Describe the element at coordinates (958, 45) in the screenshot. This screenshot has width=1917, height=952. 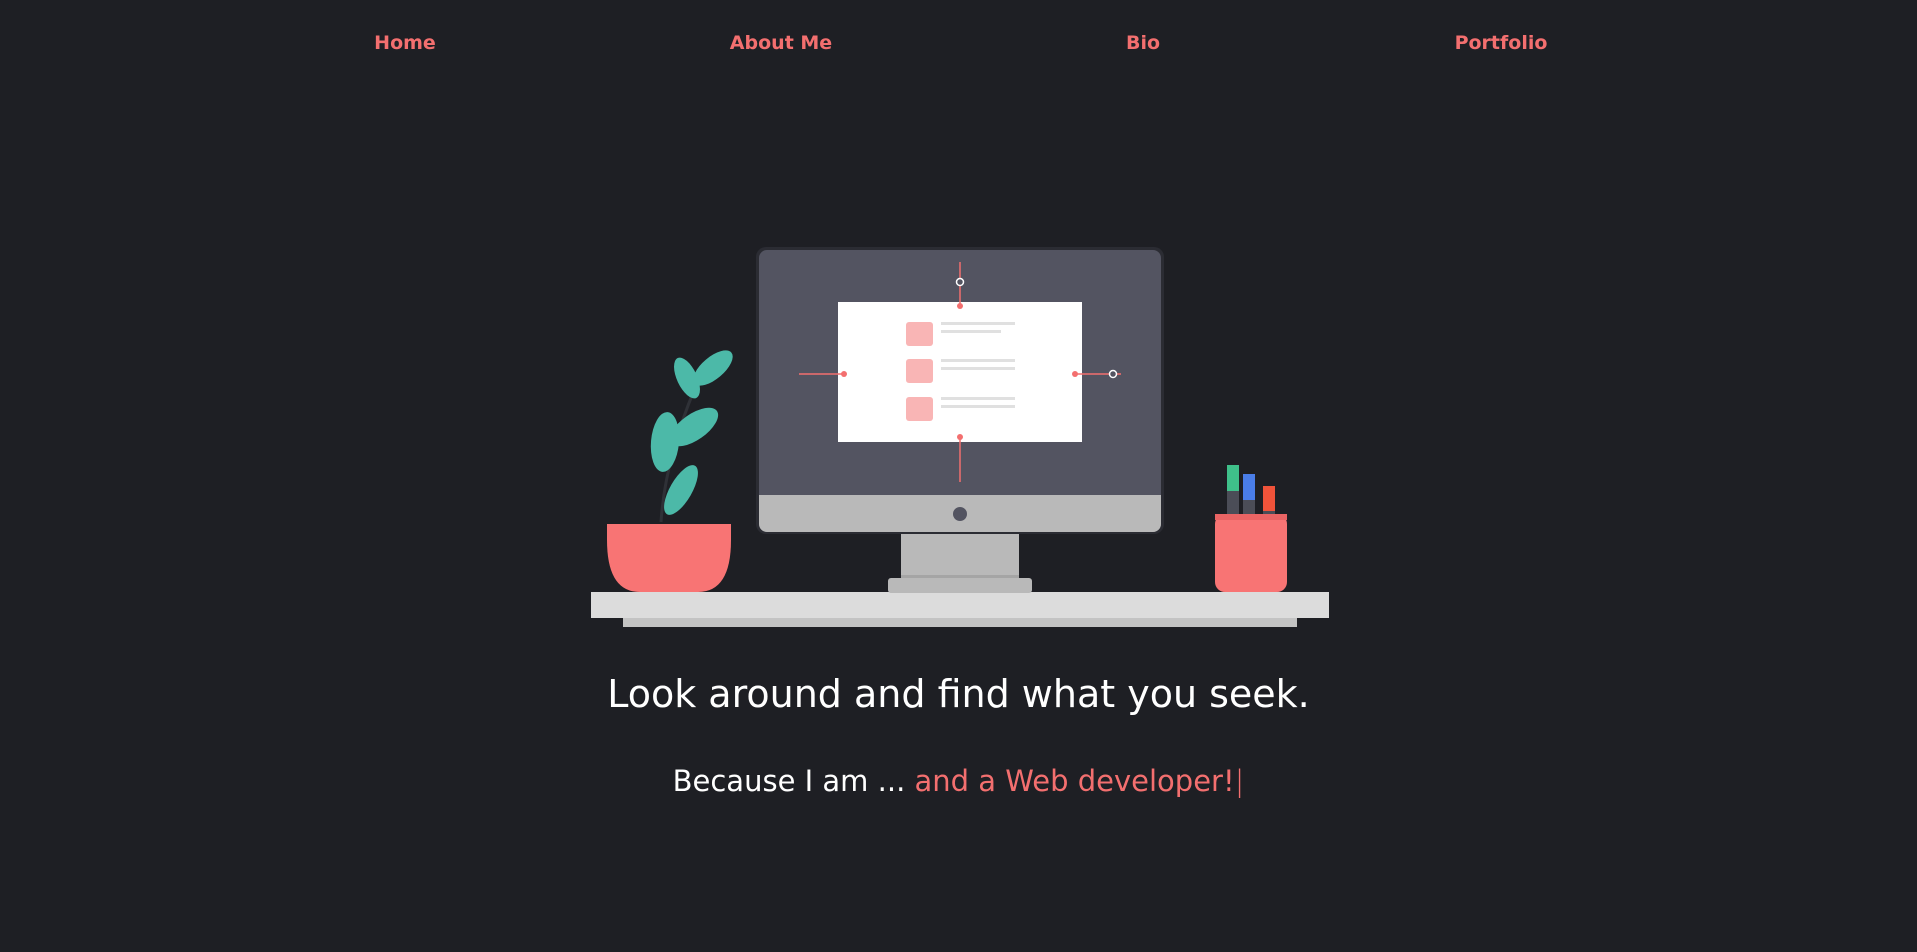
I see `top-navigation: Home About Me Bio Portfolio` at that location.